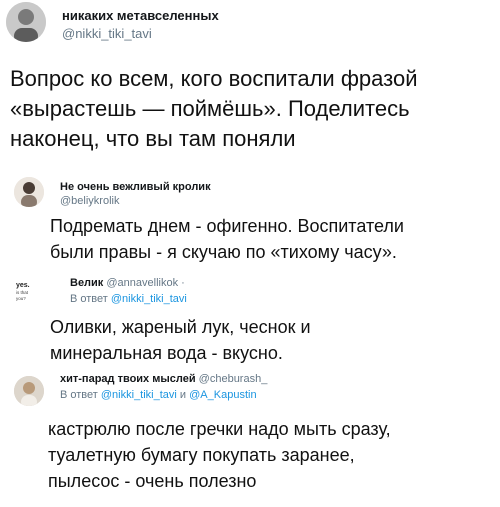 This screenshot has height=507, width=500. I want to click on author-handle: @annavellikok ·, so click(145, 283).